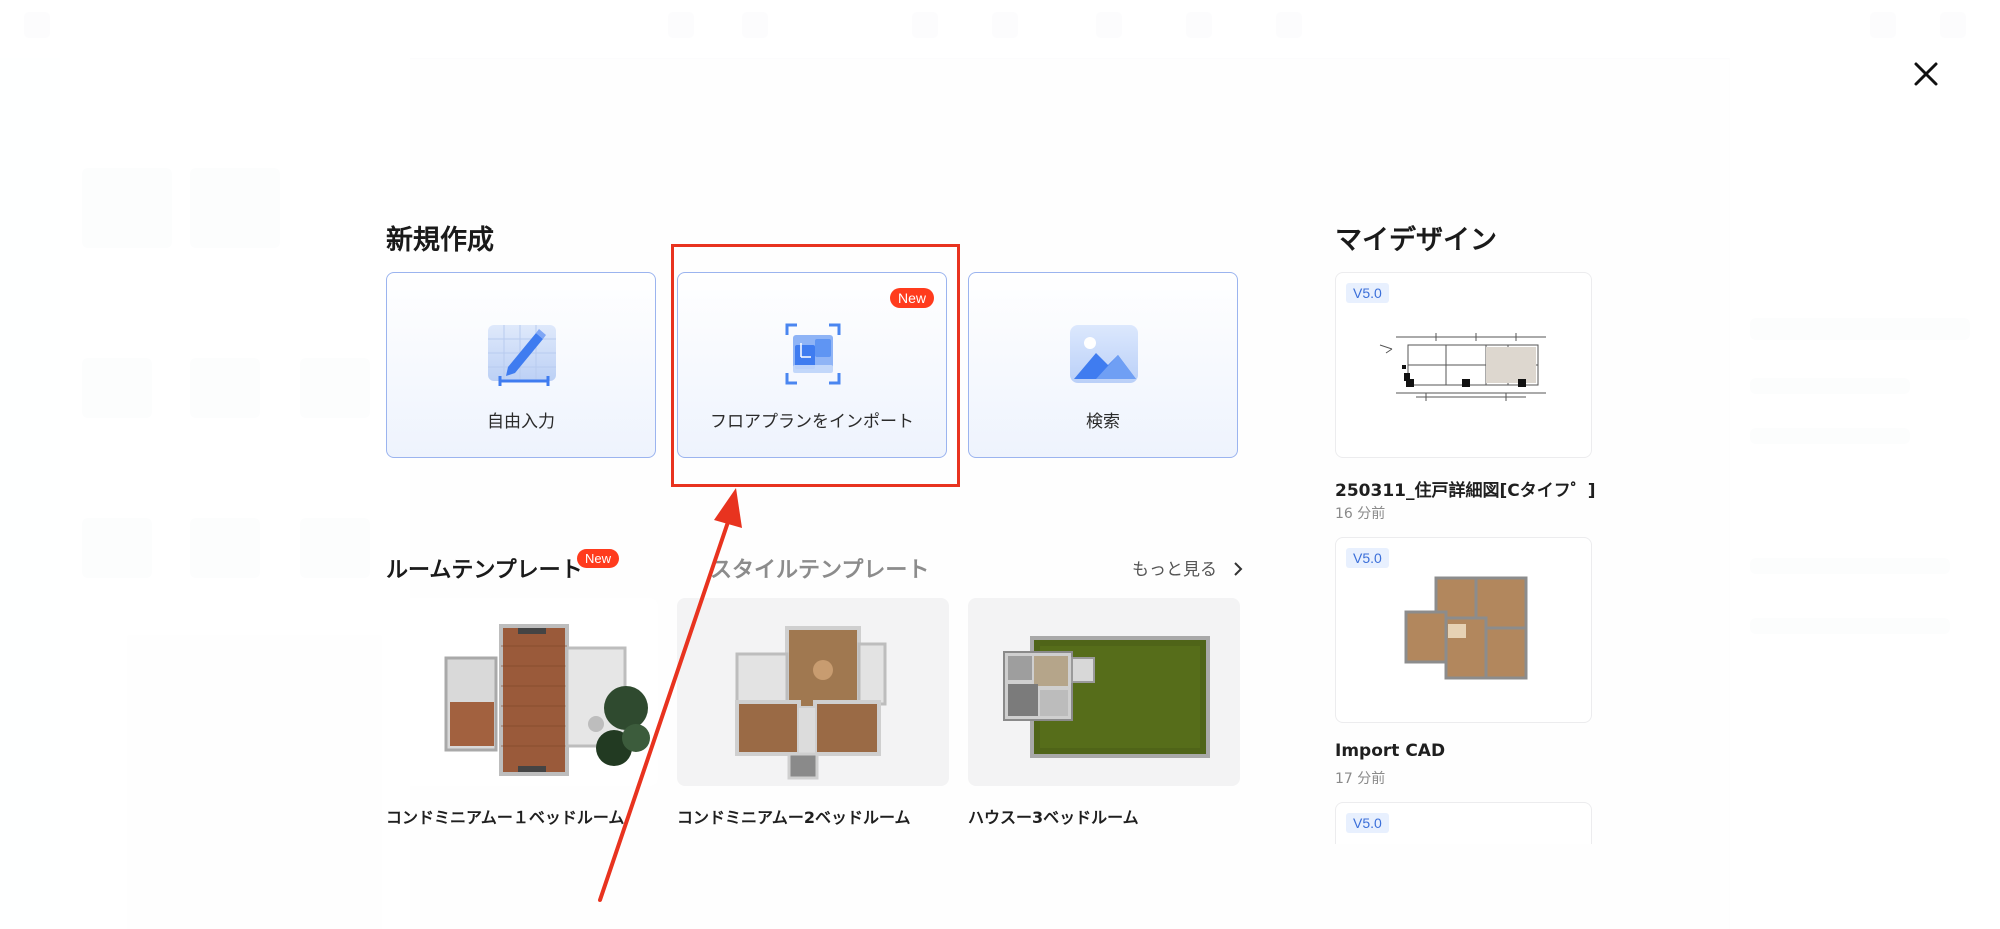  I want to click on template-card-3bed-house, so click(1104, 692).